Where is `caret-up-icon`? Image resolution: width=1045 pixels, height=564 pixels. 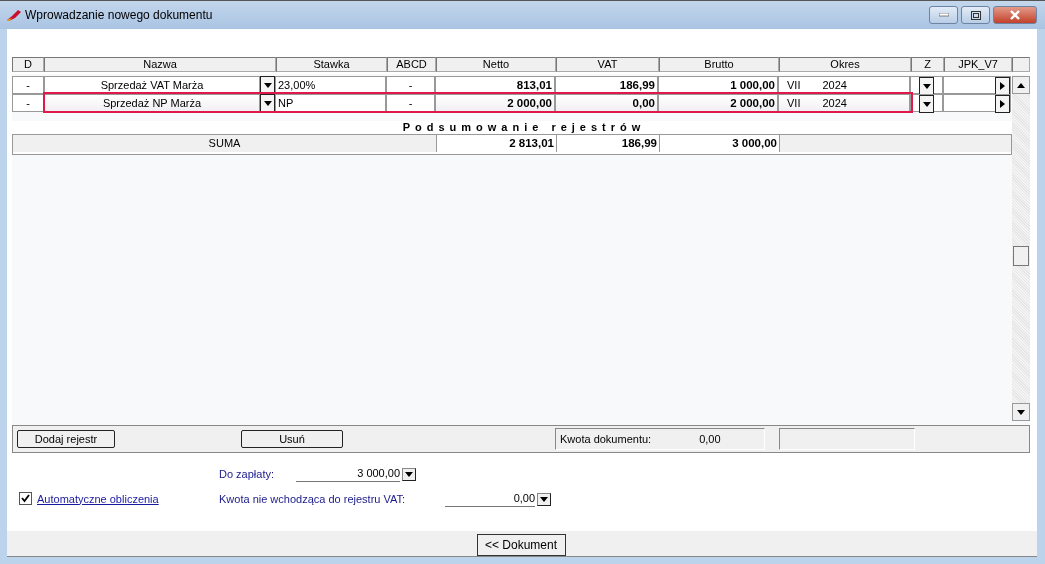
caret-up-icon is located at coordinates (1021, 85).